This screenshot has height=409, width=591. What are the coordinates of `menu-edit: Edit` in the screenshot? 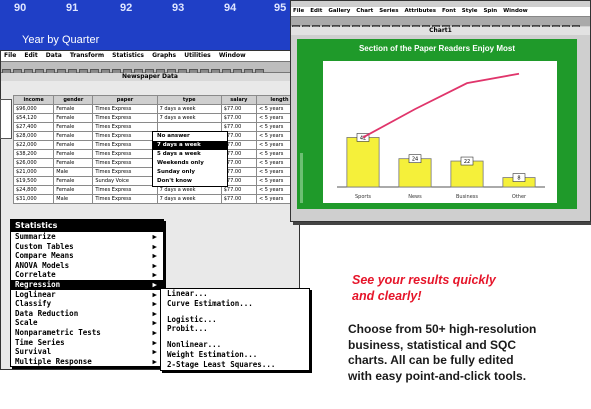 It's located at (30, 55).